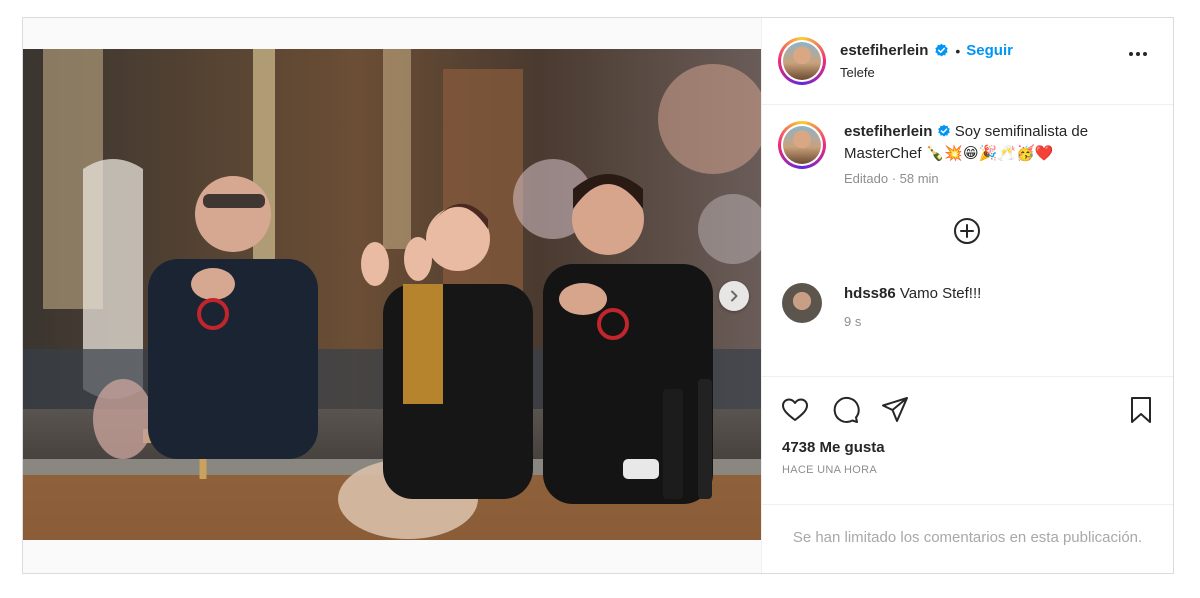 Image resolution: width=1200 pixels, height=598 pixels. I want to click on comment-item: hdss86 Vamo Stef!!! 9 s, so click(881, 306).